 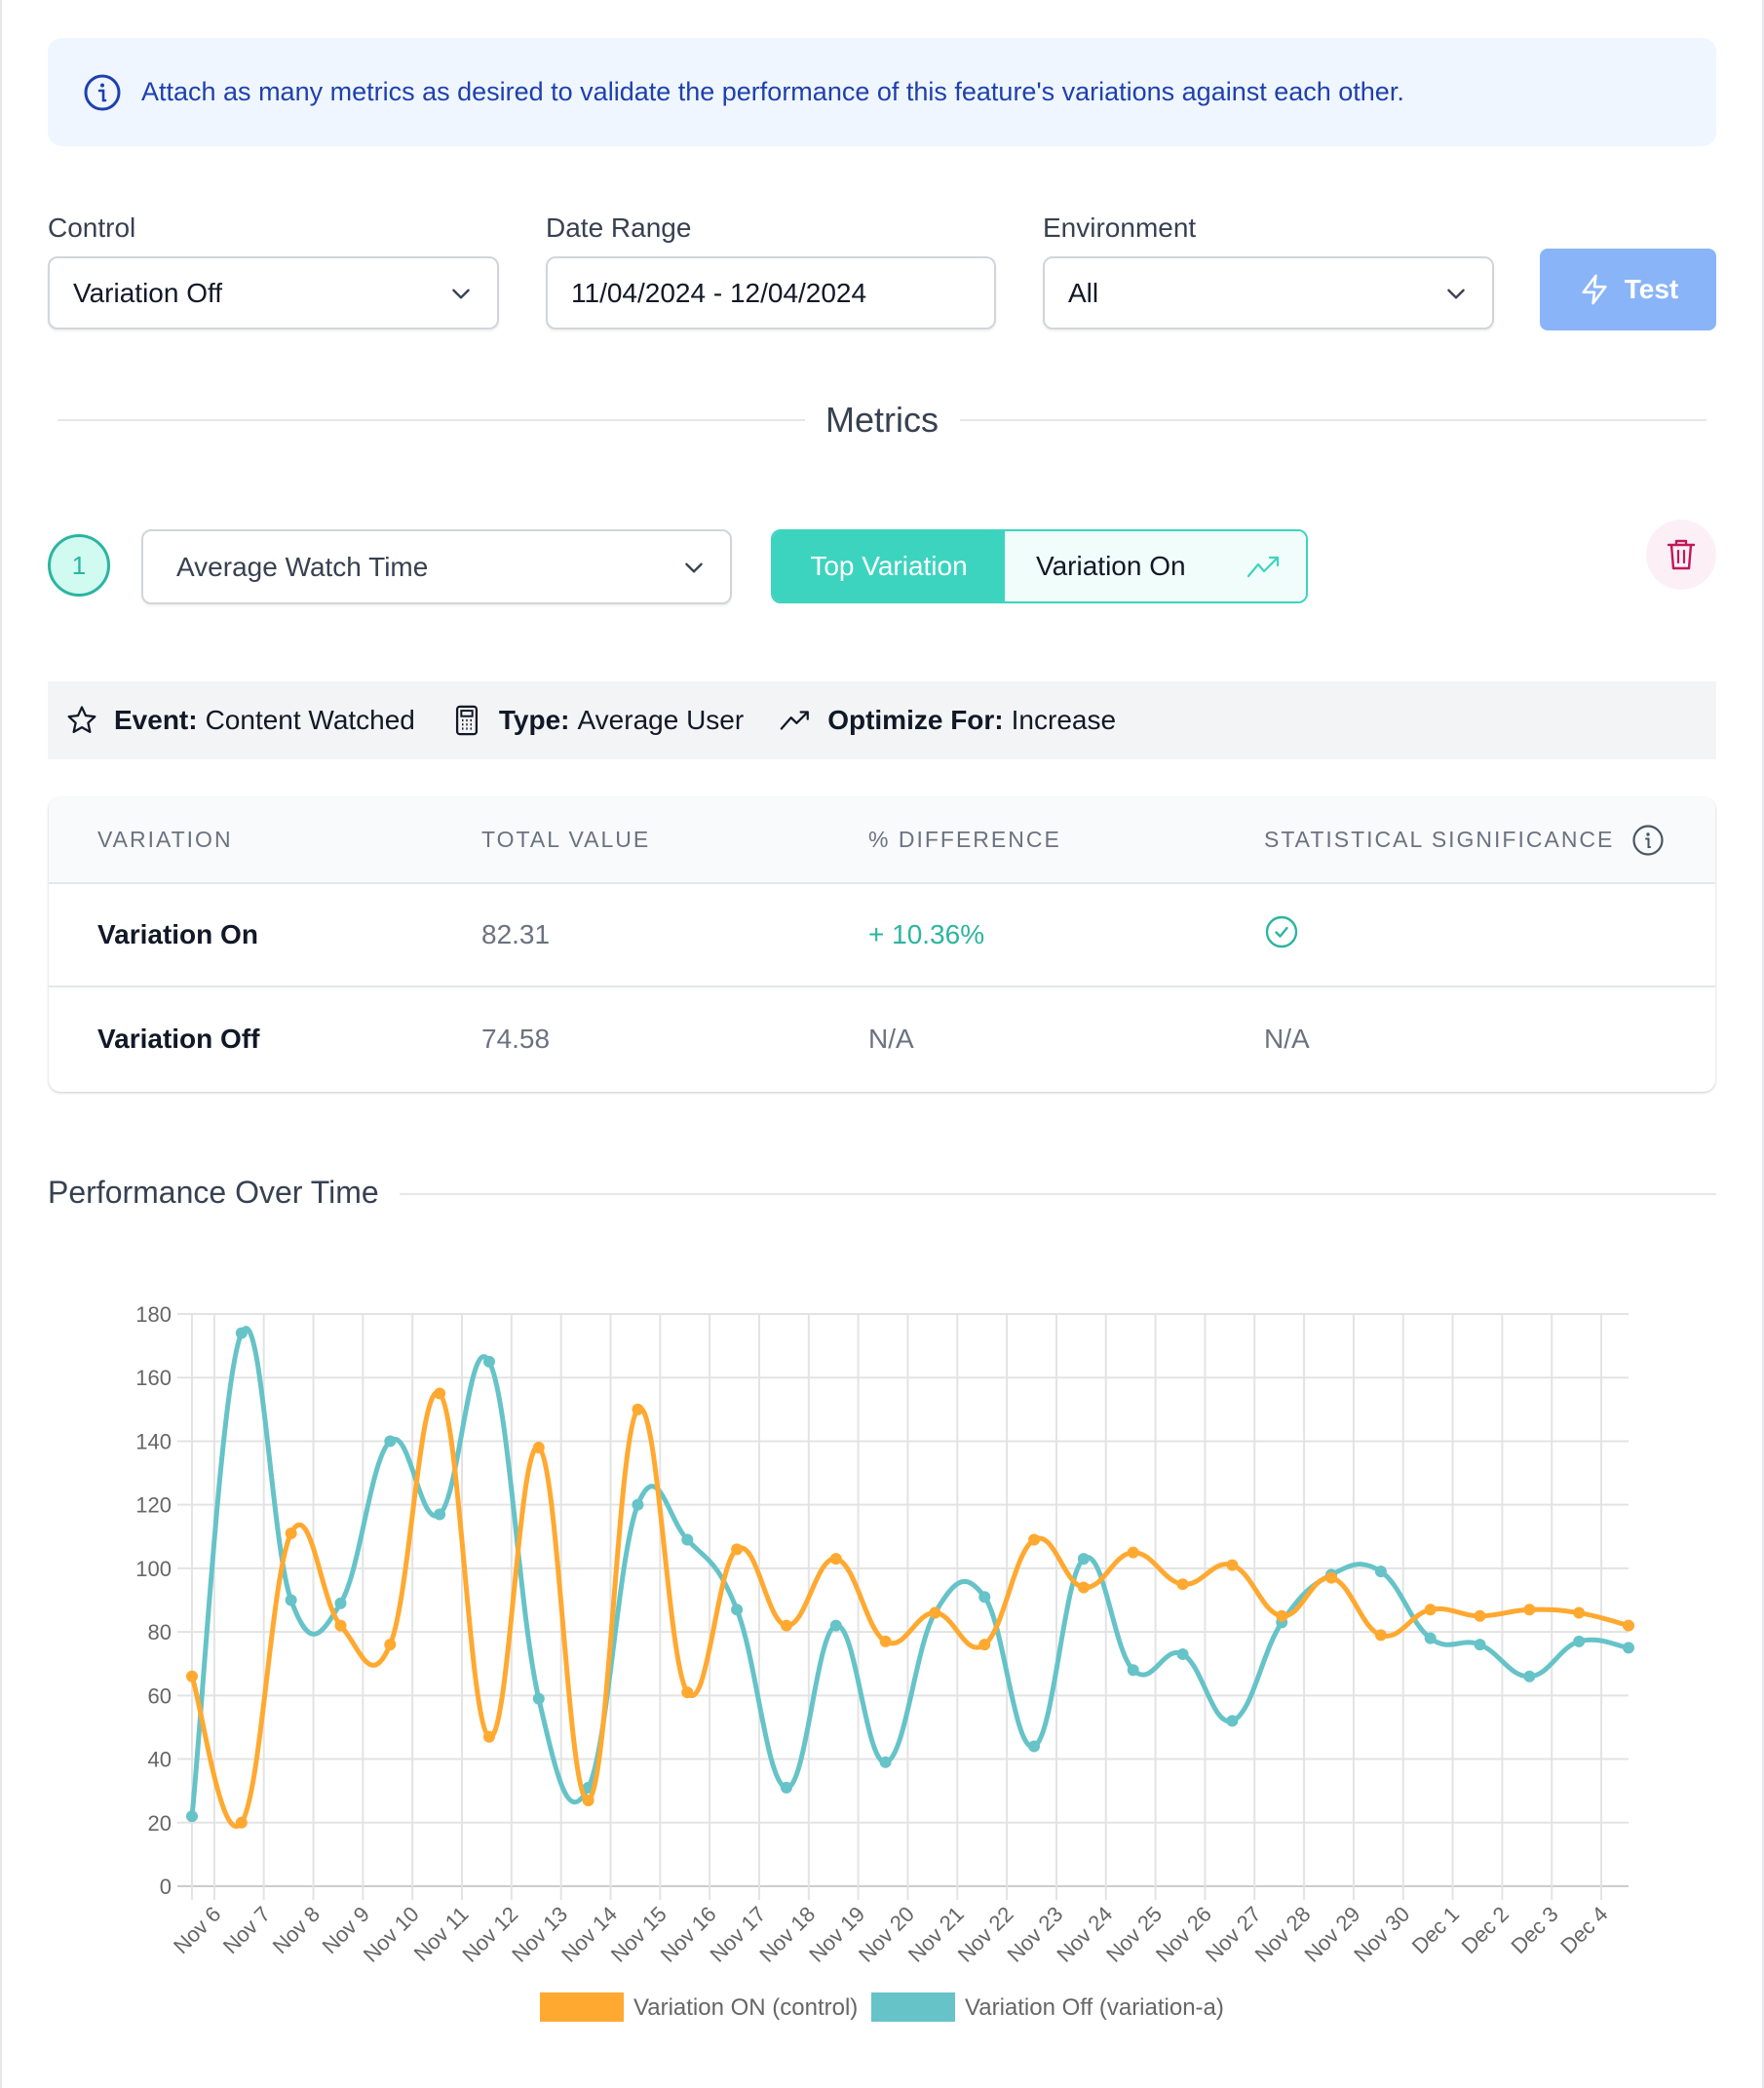 What do you see at coordinates (1436, 1930) in the screenshot?
I see `x-tick-label: Dec 1` at bounding box center [1436, 1930].